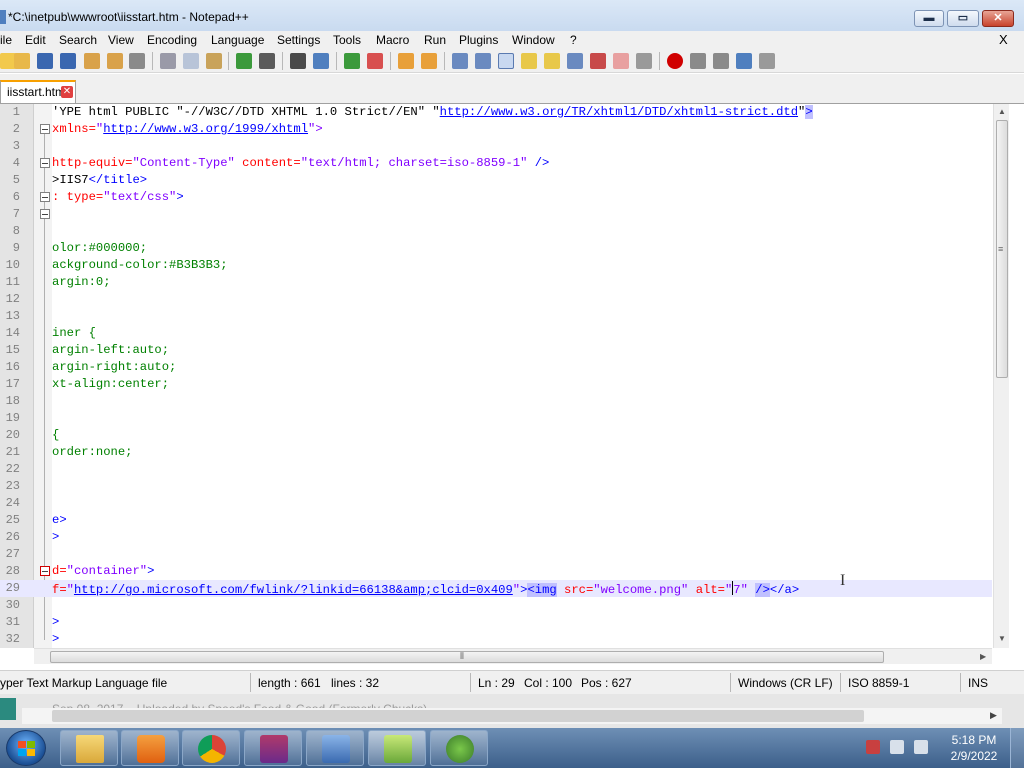  I want to click on sync-vertical-icon, so click(406, 61).